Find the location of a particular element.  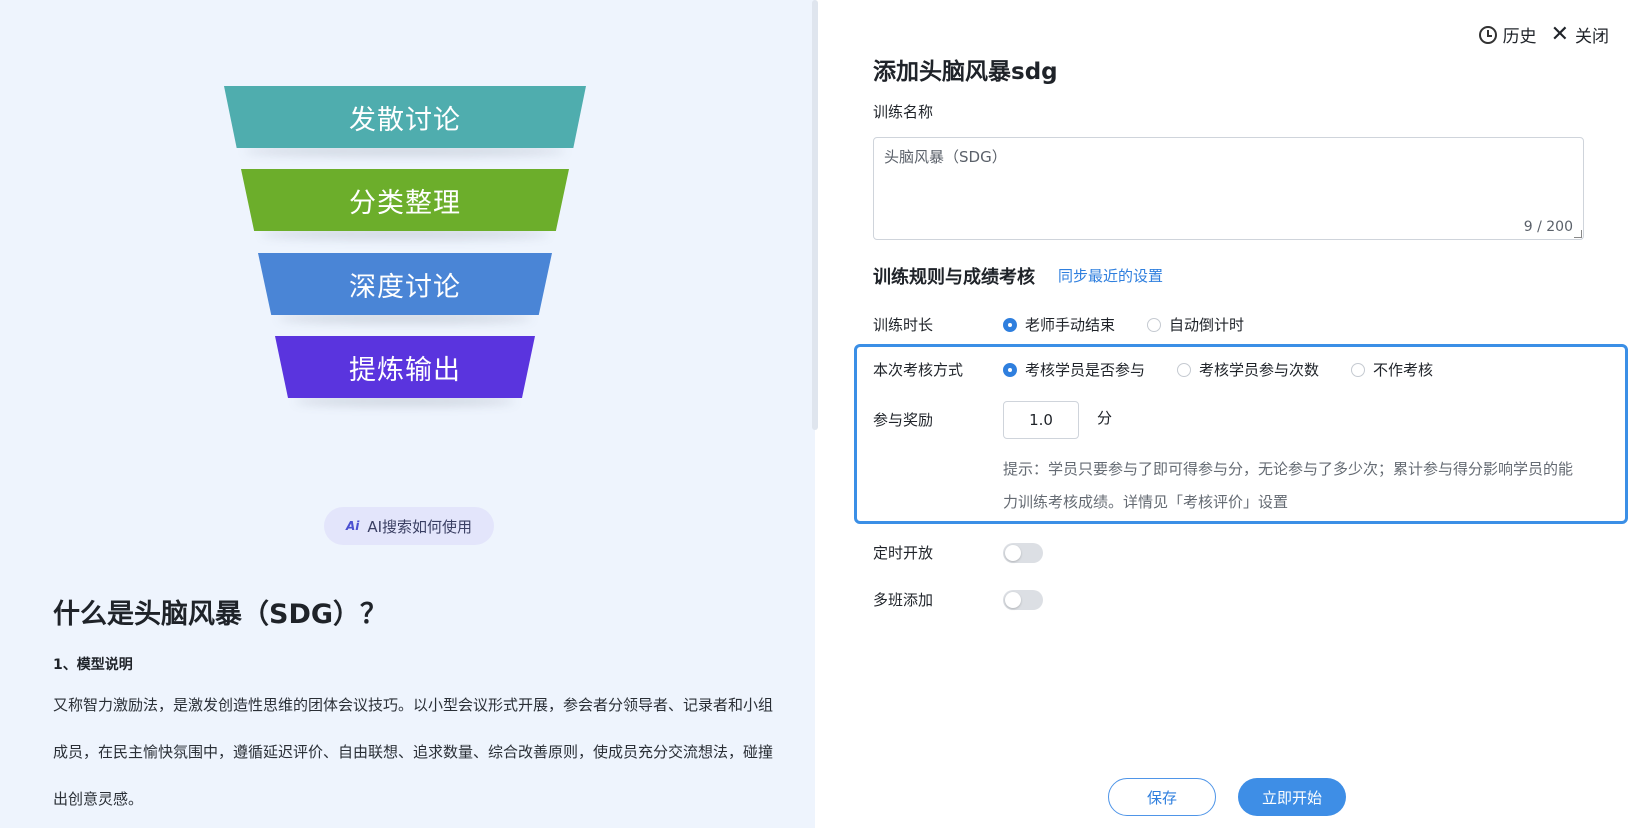

schedule-toggle is located at coordinates (1023, 553).